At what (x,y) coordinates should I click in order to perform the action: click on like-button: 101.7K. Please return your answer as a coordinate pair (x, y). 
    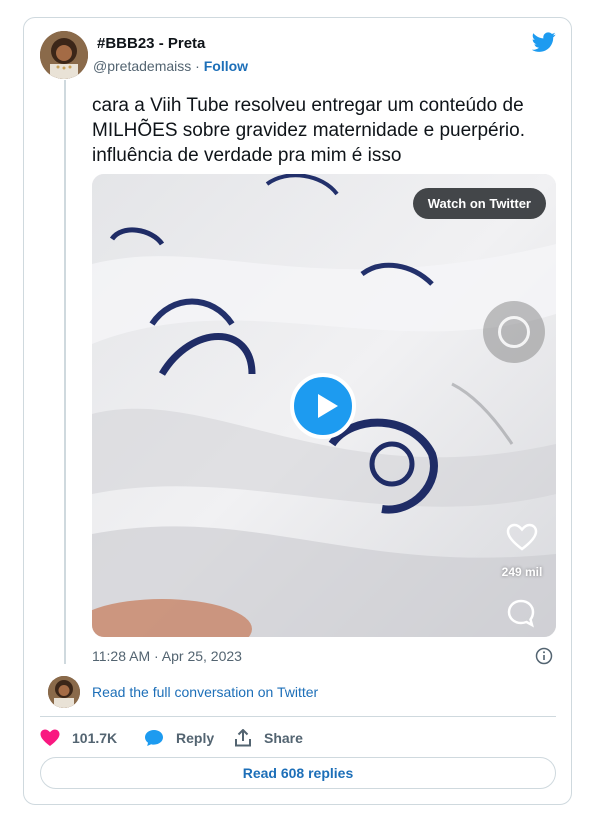
    Looking at the image, I should click on (78, 738).